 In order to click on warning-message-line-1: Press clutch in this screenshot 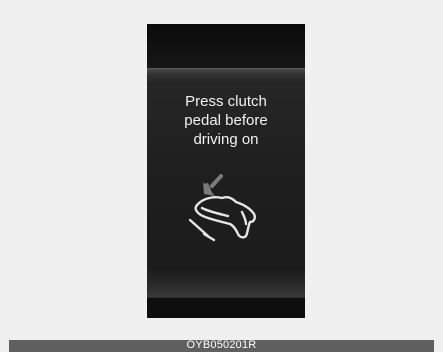, I will do `click(226, 101)`.